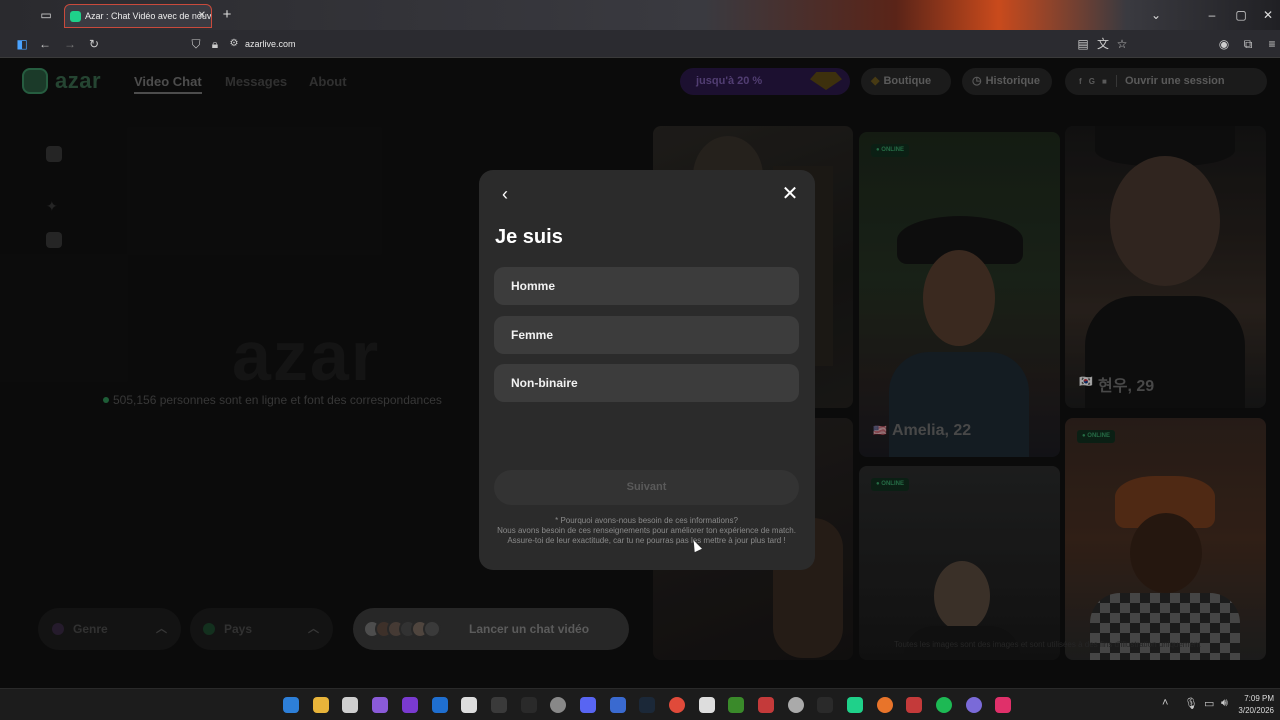 The width and height of the screenshot is (1280, 720). What do you see at coordinates (75, 16) in the screenshot?
I see `azar-favicon-icon` at bounding box center [75, 16].